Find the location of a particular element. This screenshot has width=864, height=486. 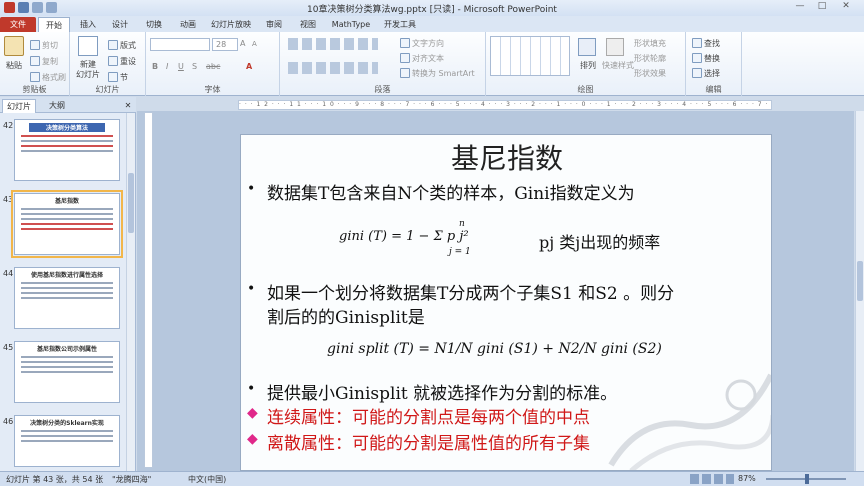

align-text-icon is located at coordinates (405, 58).